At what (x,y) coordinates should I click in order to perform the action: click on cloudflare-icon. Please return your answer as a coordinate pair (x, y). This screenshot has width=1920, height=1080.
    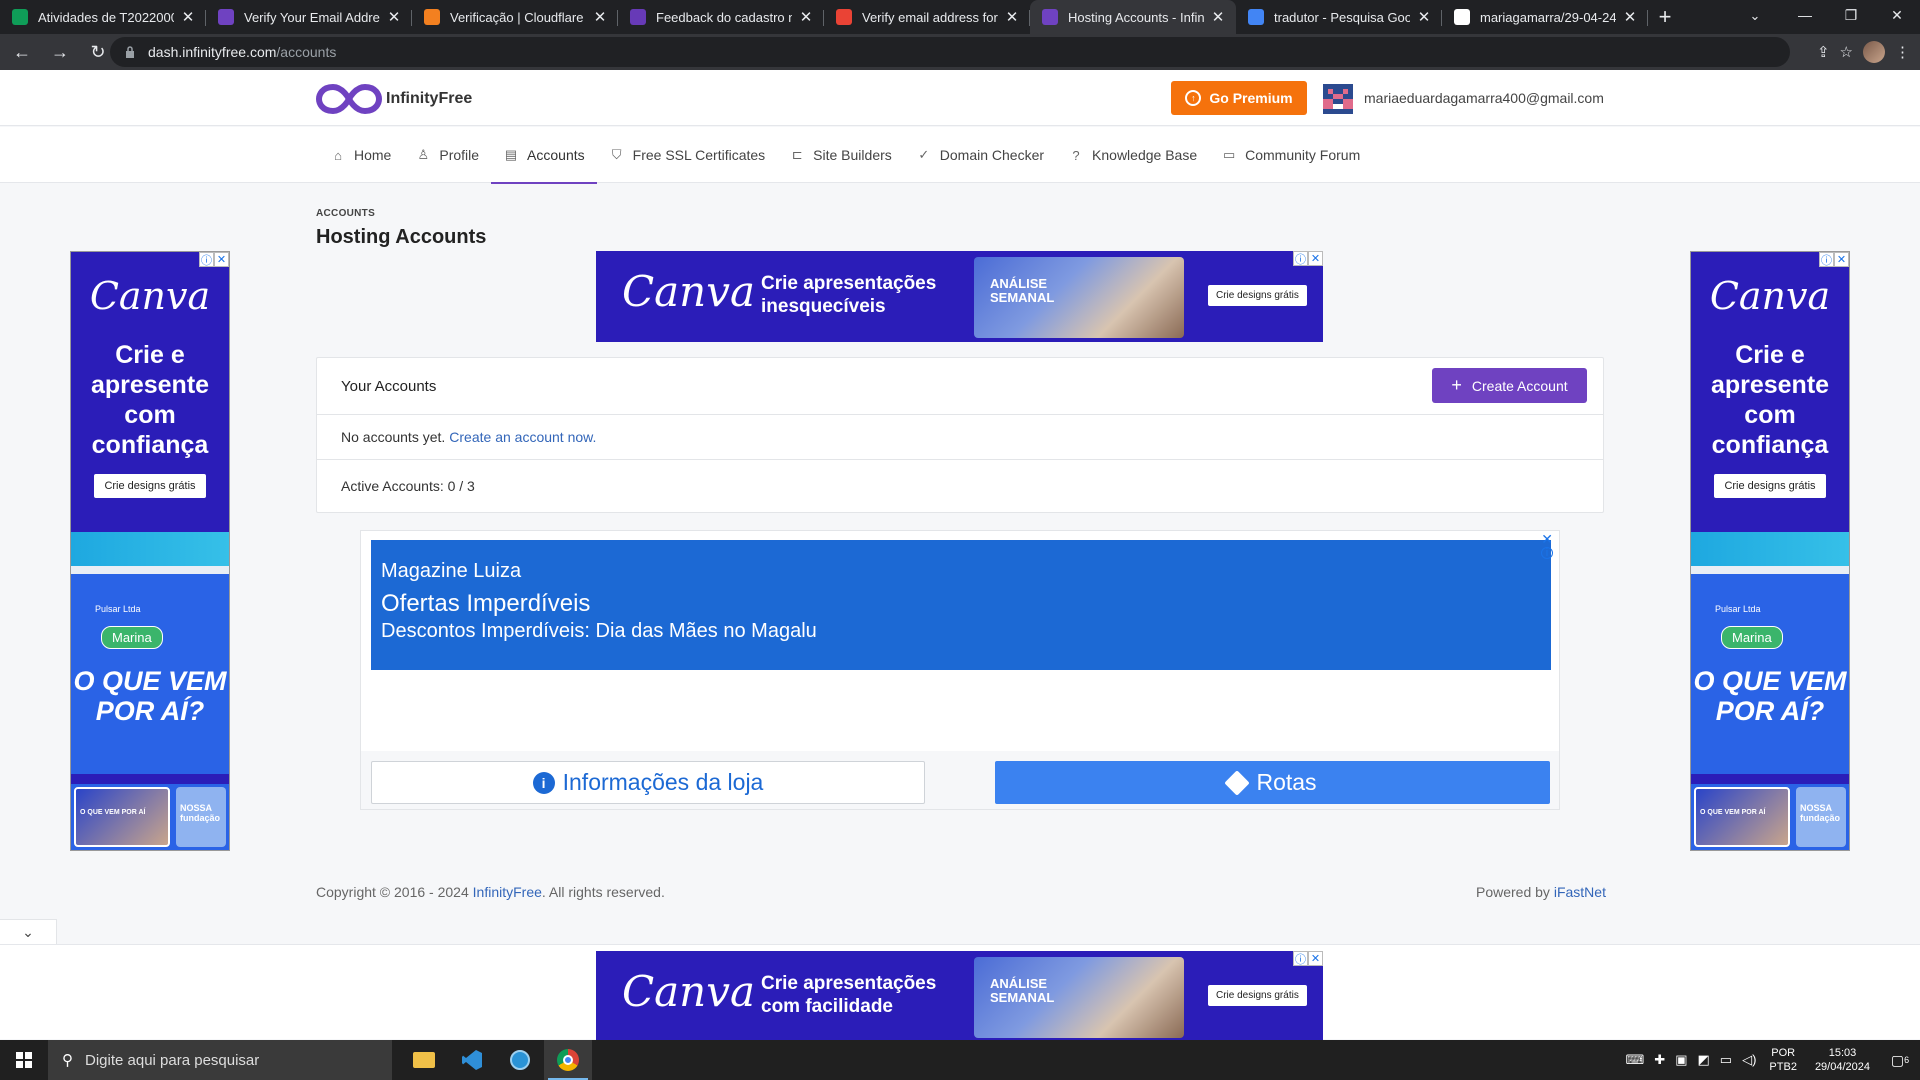
    Looking at the image, I should click on (432, 17).